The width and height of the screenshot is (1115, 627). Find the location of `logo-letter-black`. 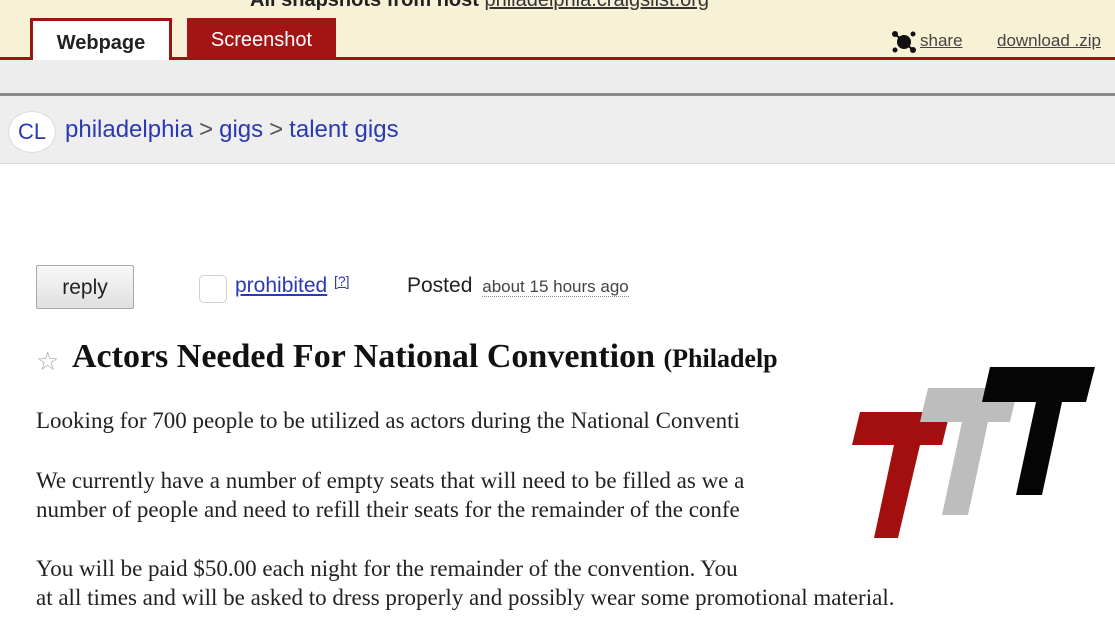

logo-letter-black is located at coordinates (1038, 431).